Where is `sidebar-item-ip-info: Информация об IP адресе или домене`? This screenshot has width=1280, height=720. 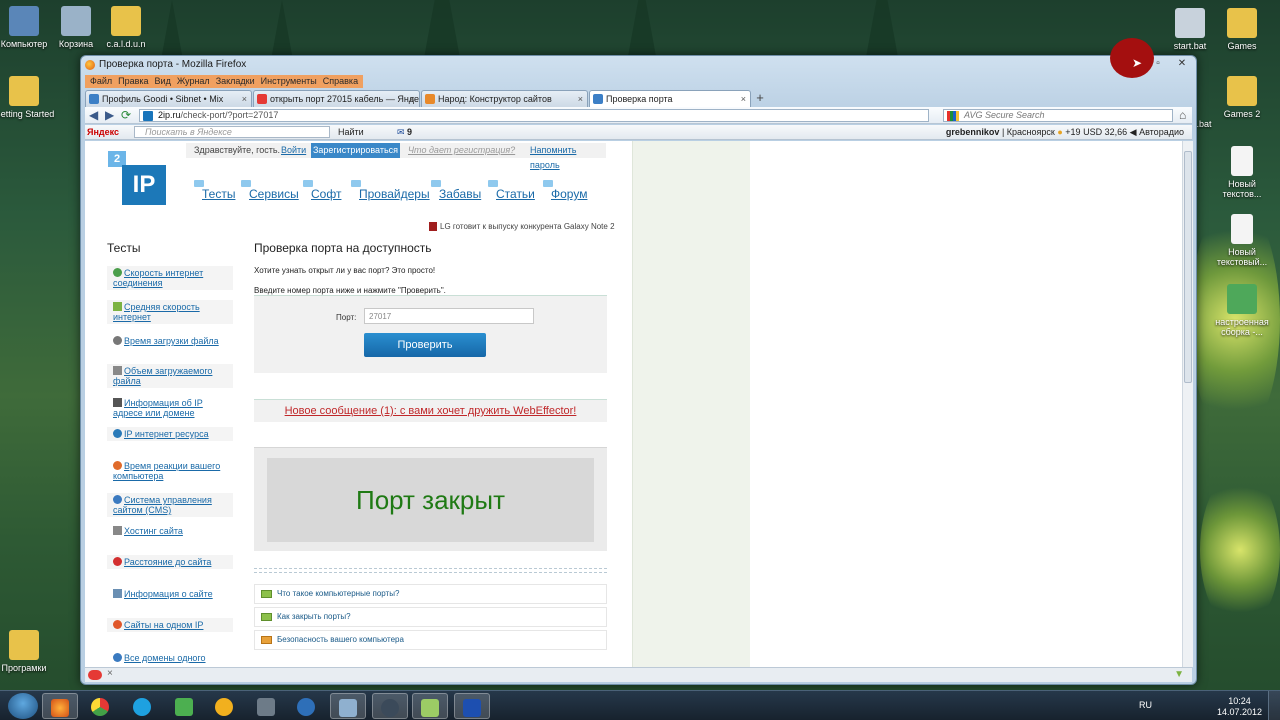
sidebar-item-ip-info: Информация об IP адресе или домене is located at coordinates (170, 408).